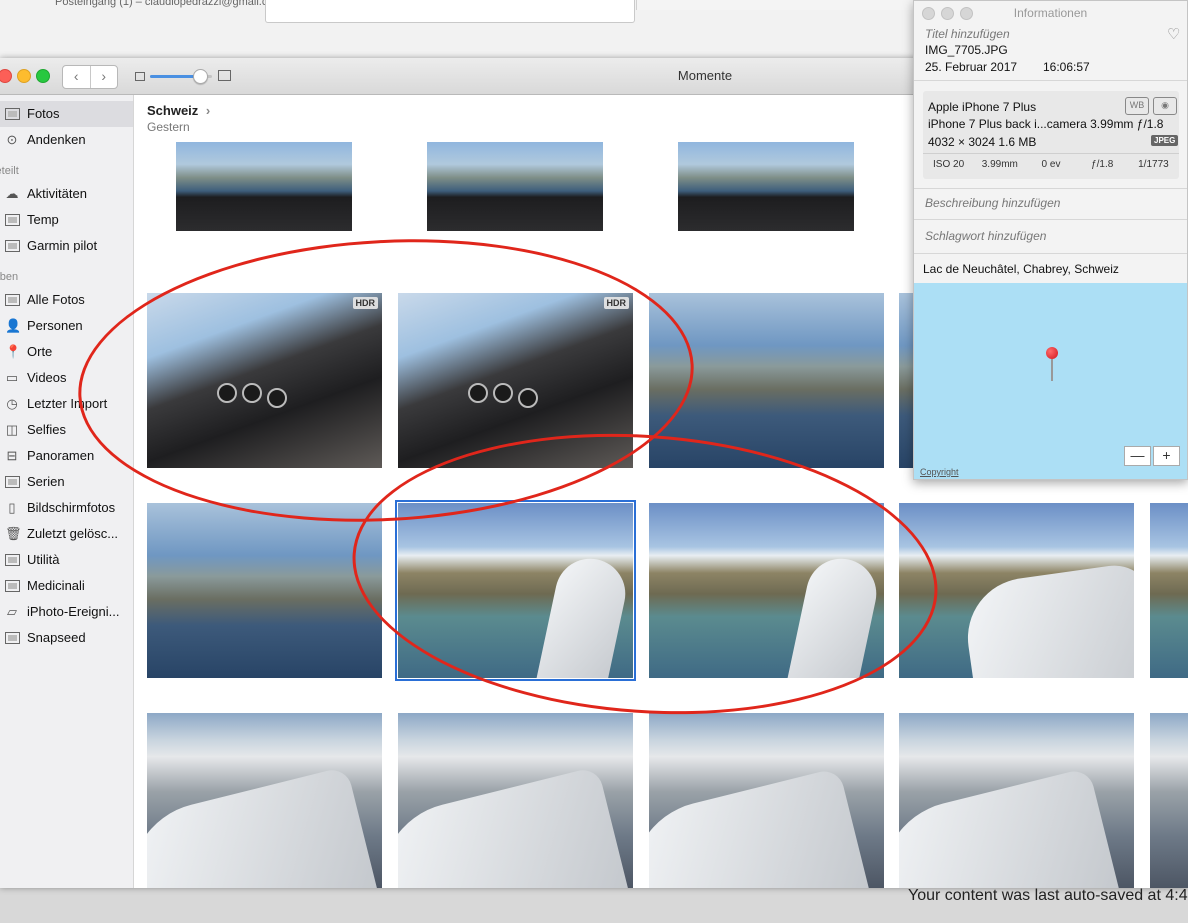 This screenshot has width=1188, height=923. I want to click on sidebar-item-orte: 📍 Orte, so click(66, 352).